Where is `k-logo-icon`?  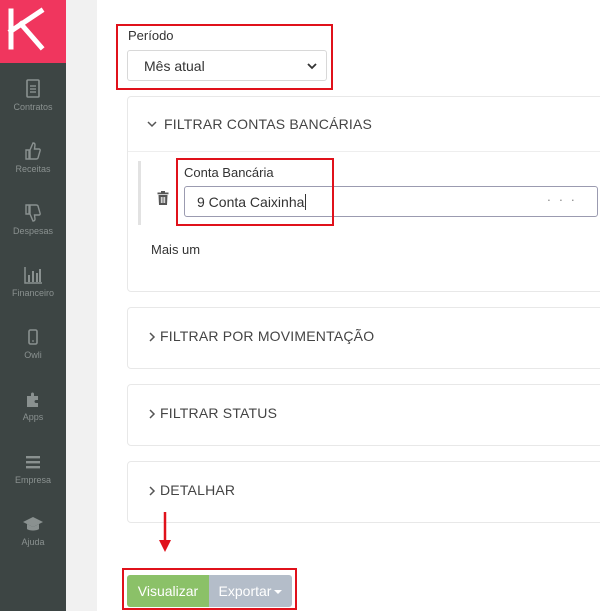 k-logo-icon is located at coordinates (26, 29).